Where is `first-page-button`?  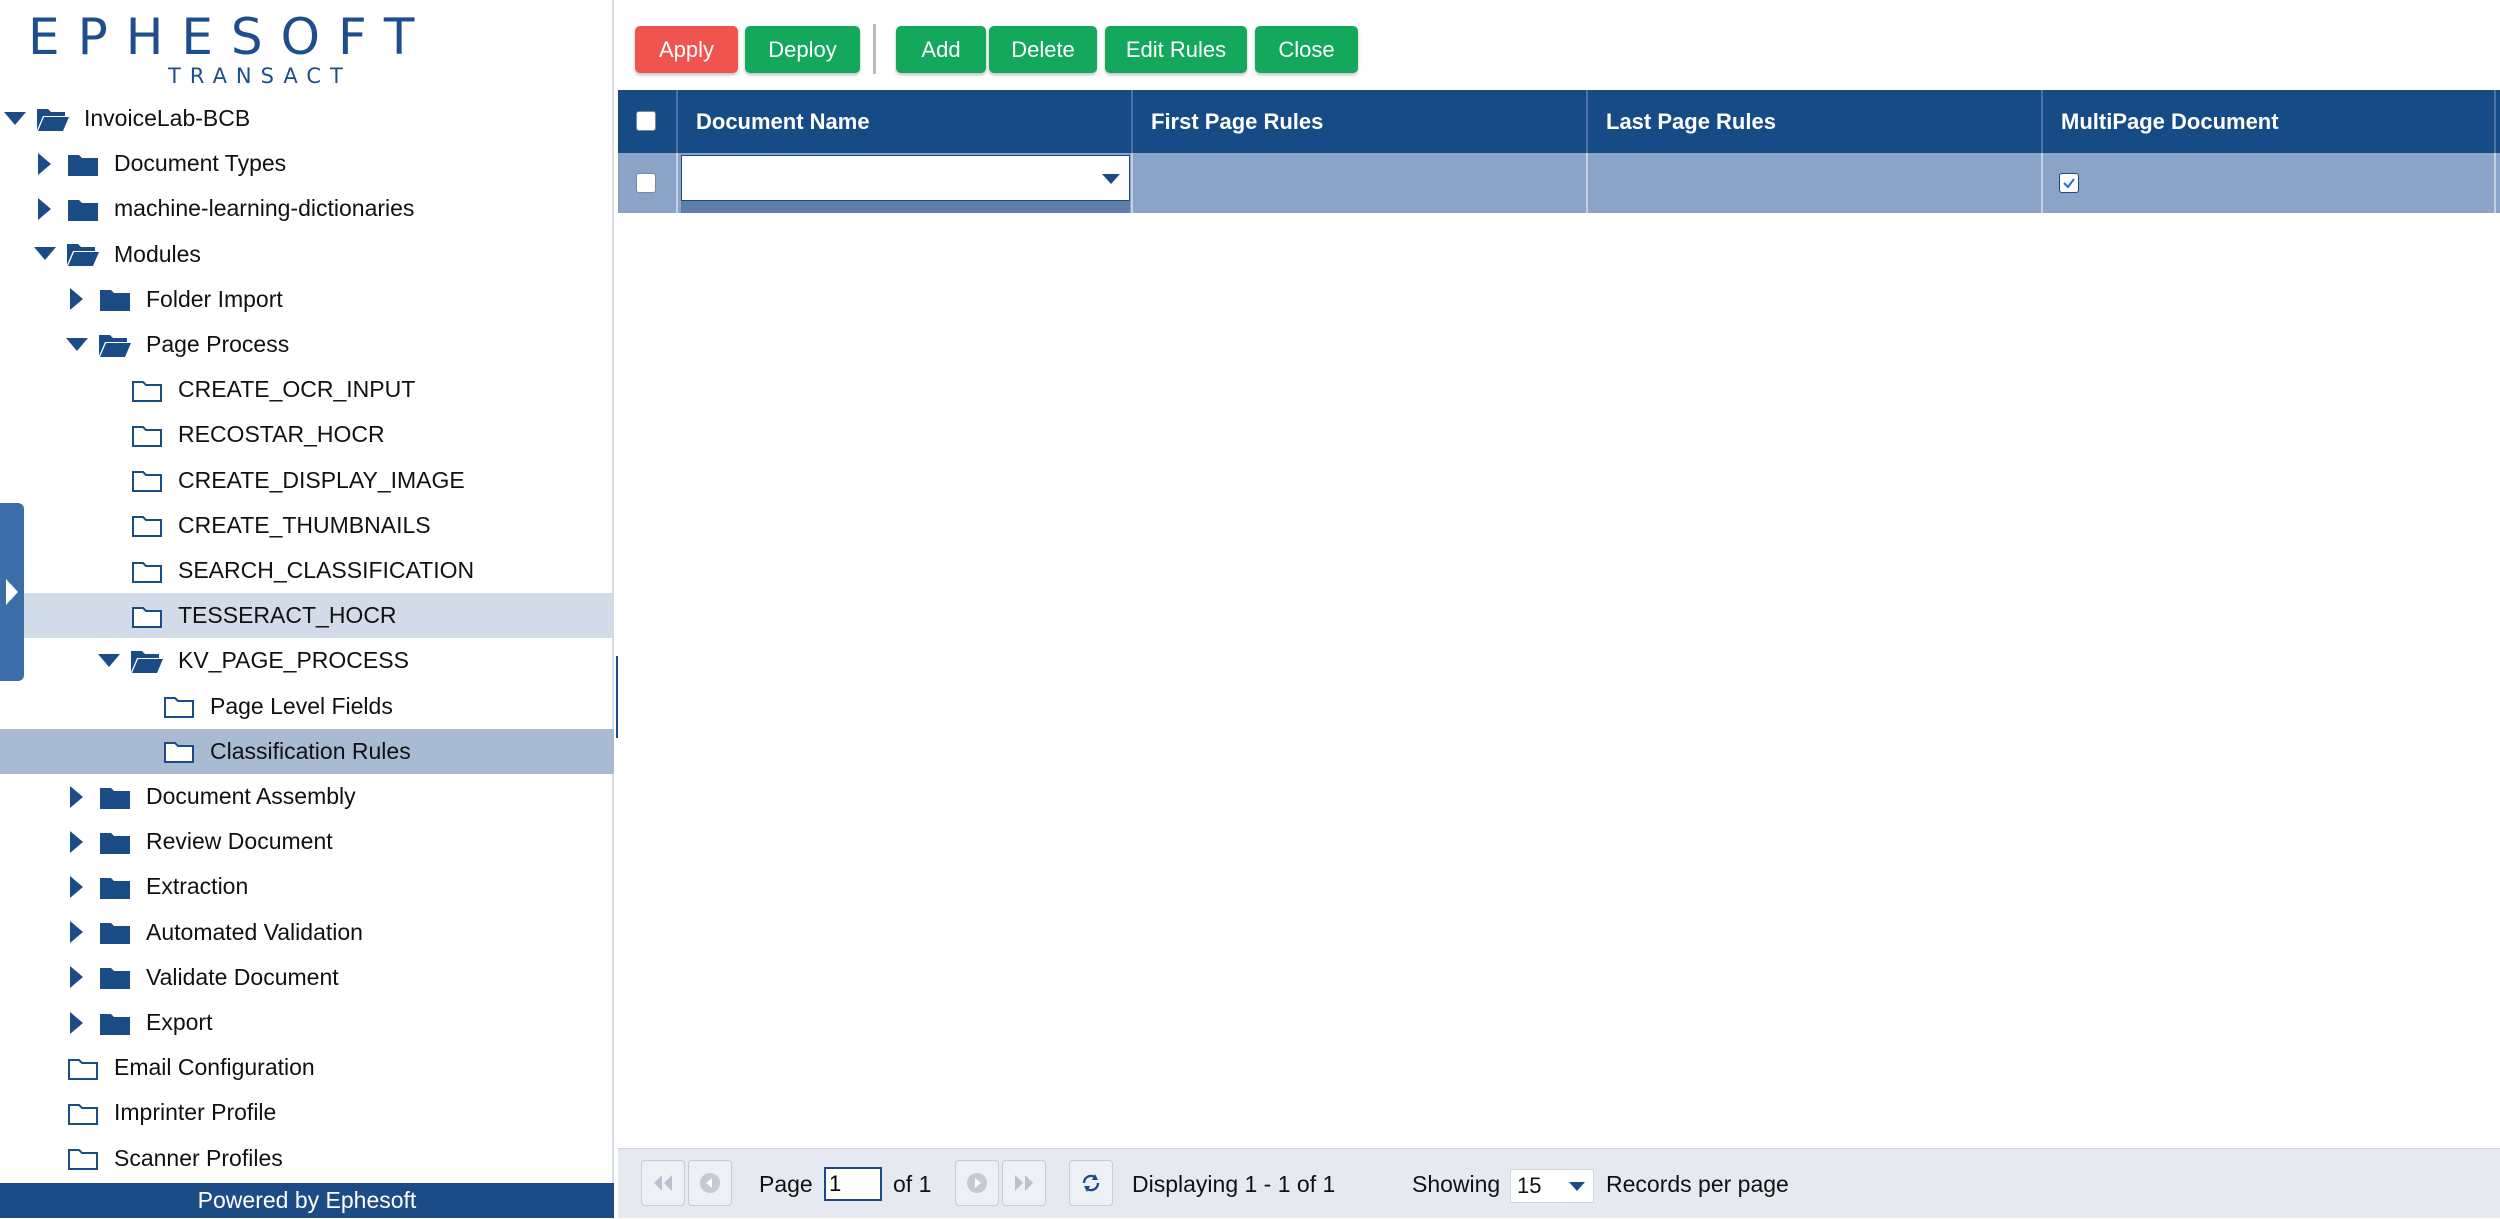
first-page-button is located at coordinates (663, 1183).